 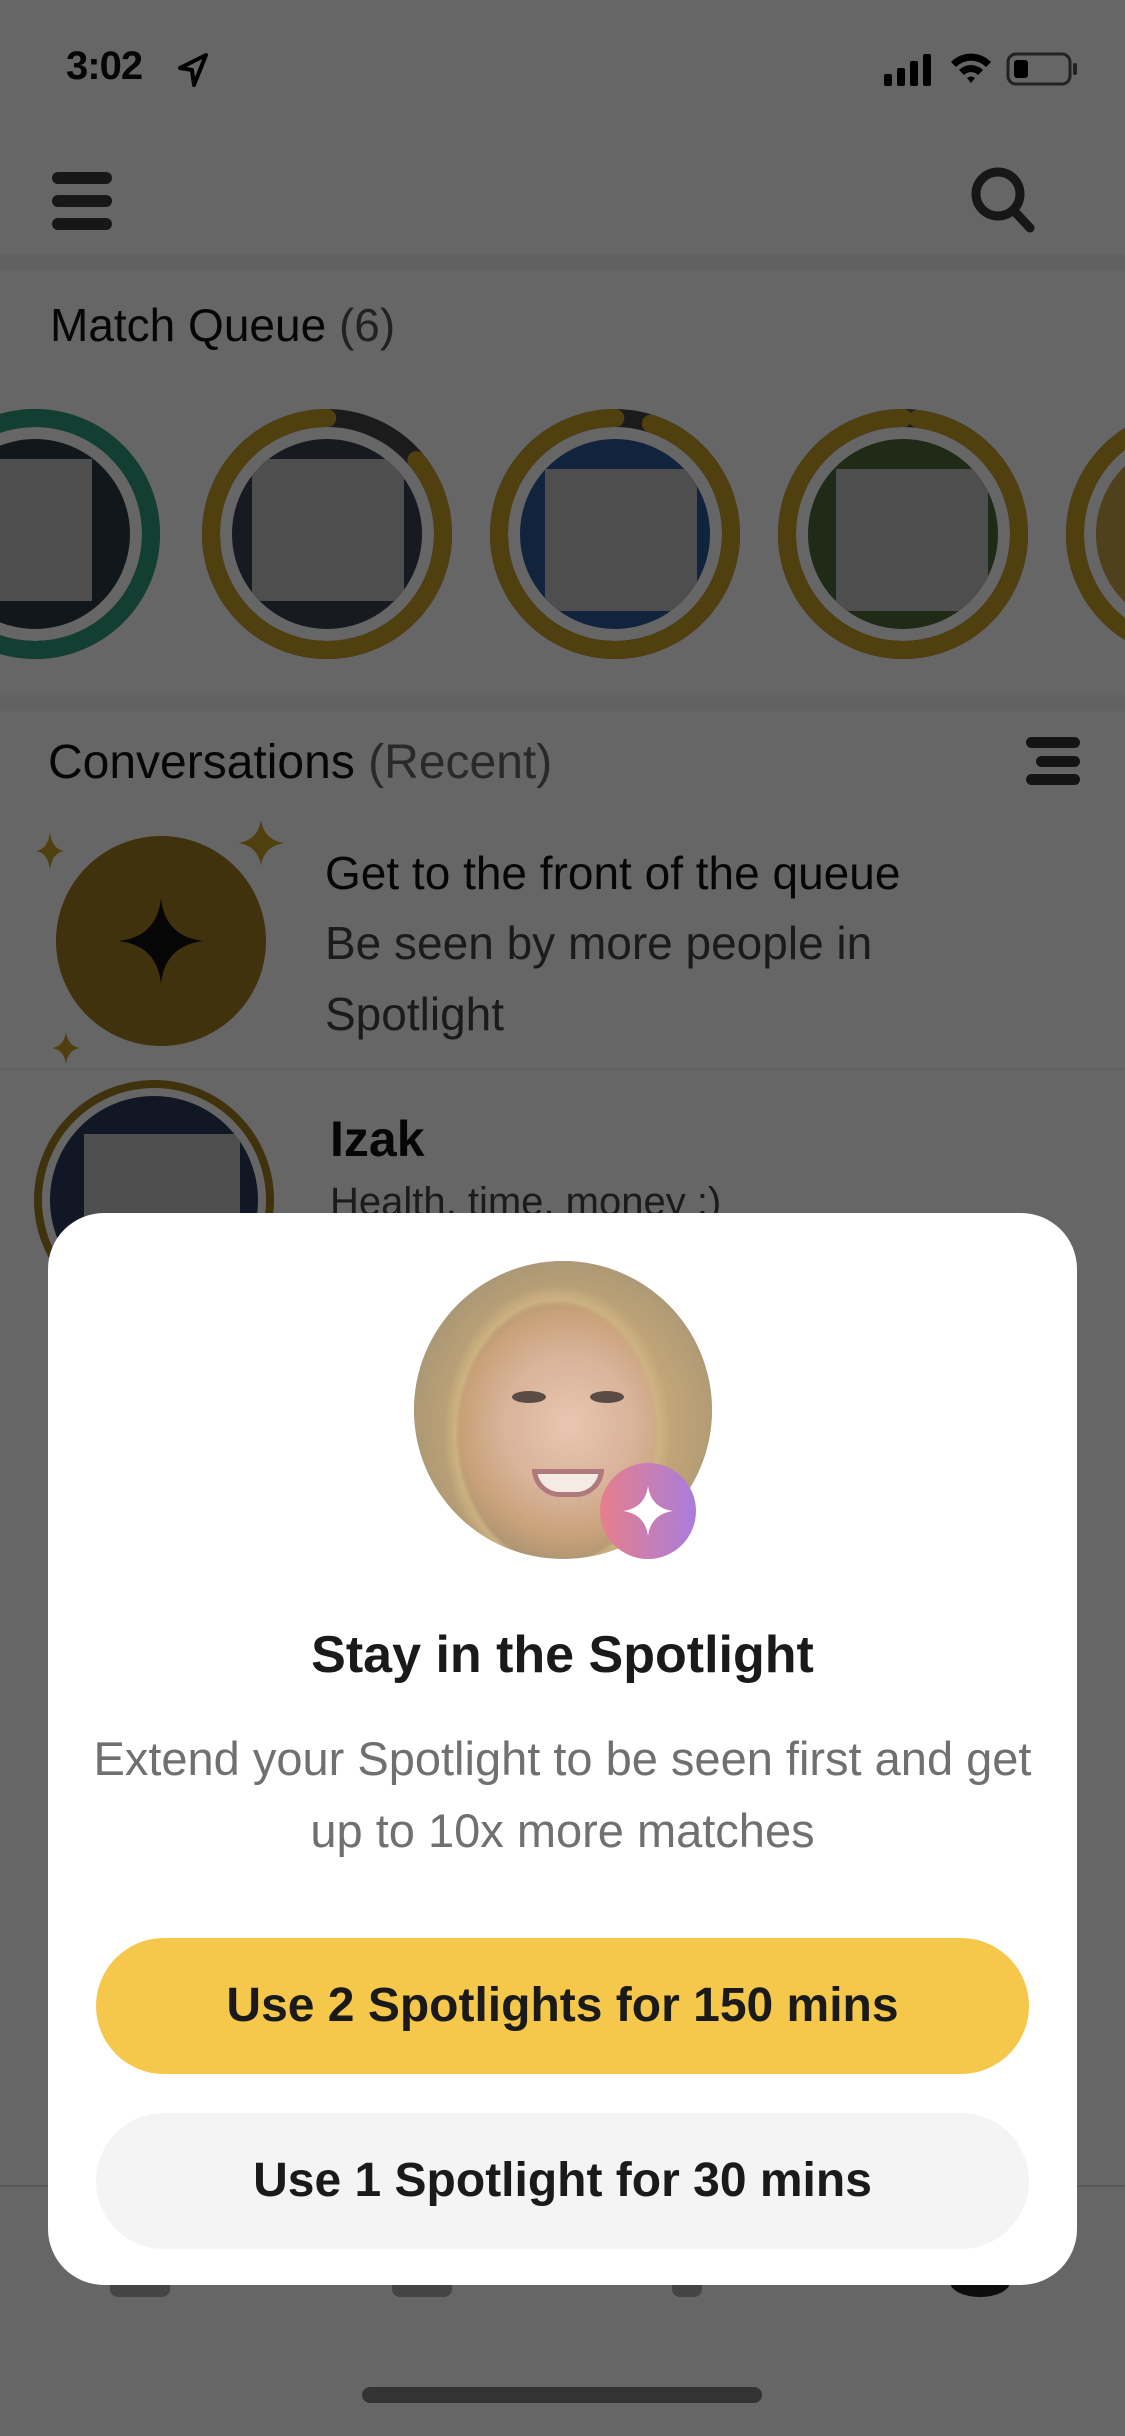 I want to click on home-indicator, so click(x=562, y=2395).